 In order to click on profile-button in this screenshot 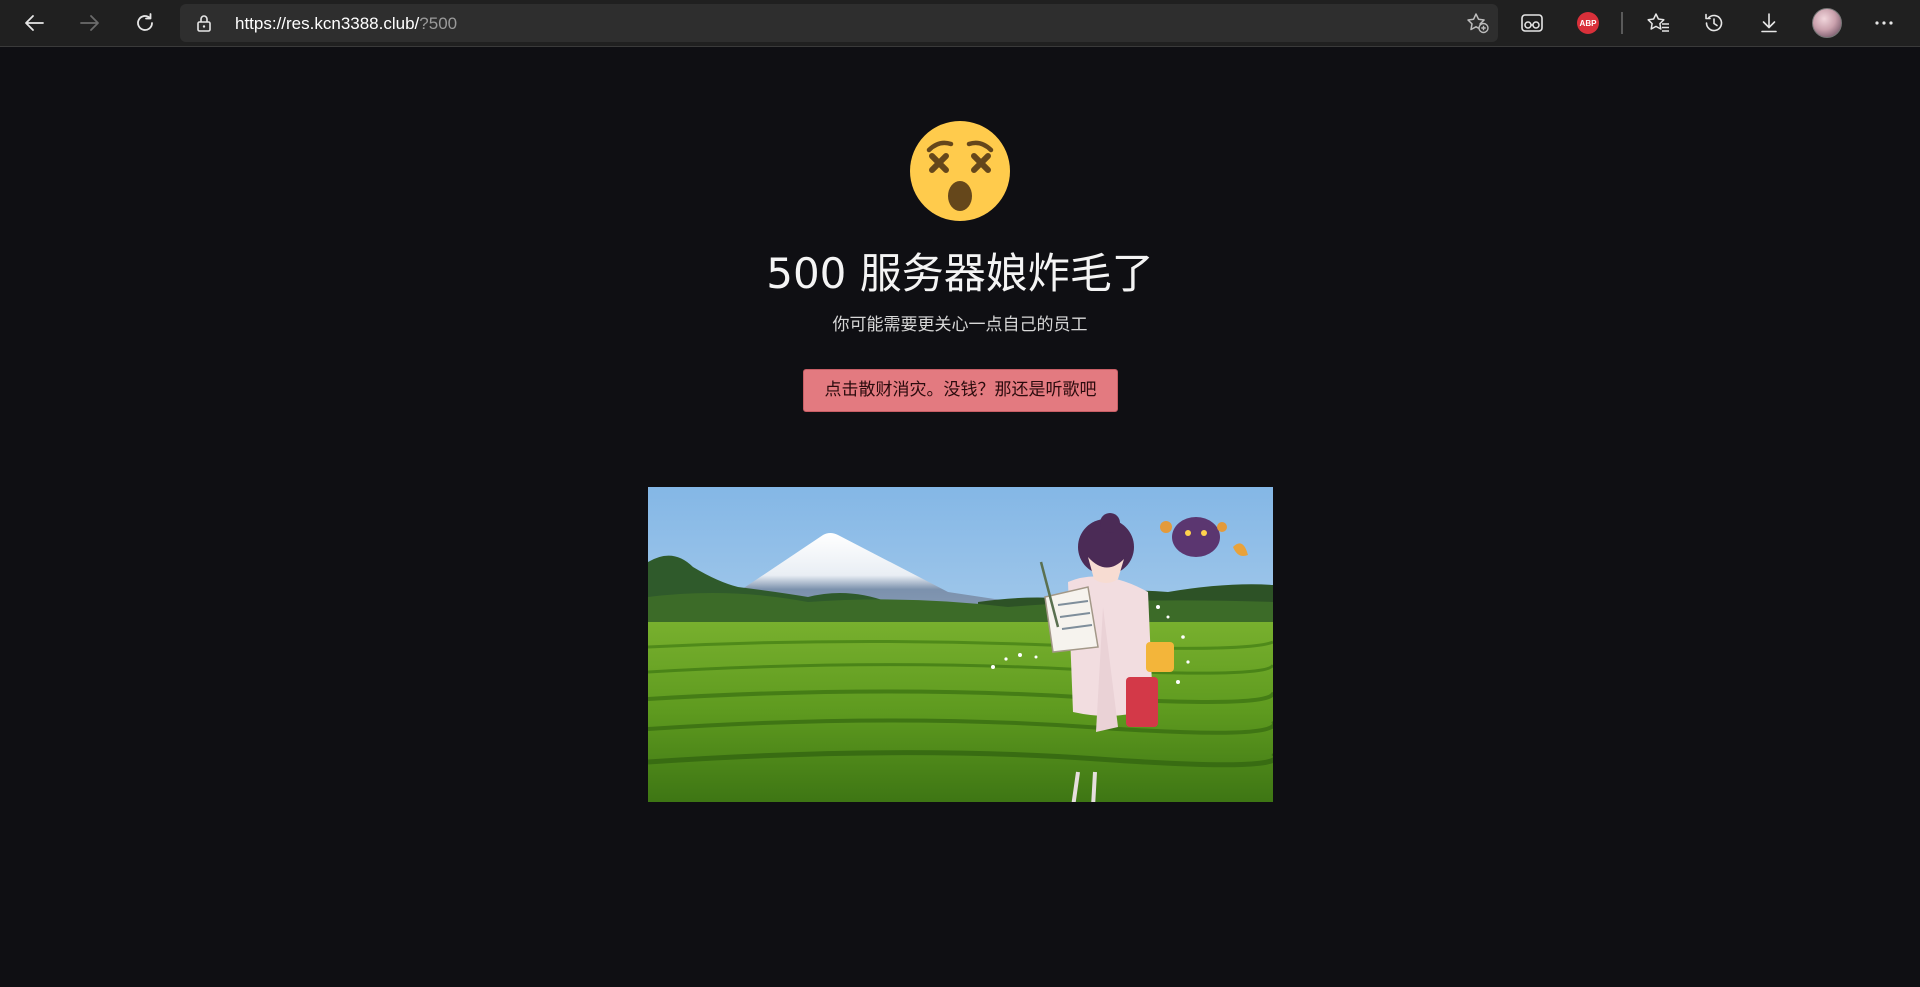, I will do `click(1827, 23)`.